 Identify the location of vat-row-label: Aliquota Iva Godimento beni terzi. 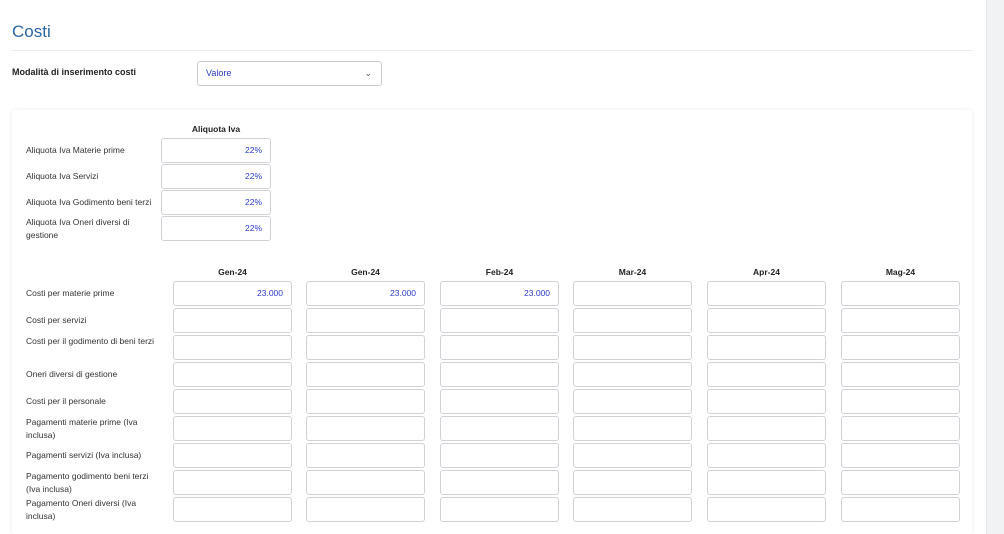
(89, 202).